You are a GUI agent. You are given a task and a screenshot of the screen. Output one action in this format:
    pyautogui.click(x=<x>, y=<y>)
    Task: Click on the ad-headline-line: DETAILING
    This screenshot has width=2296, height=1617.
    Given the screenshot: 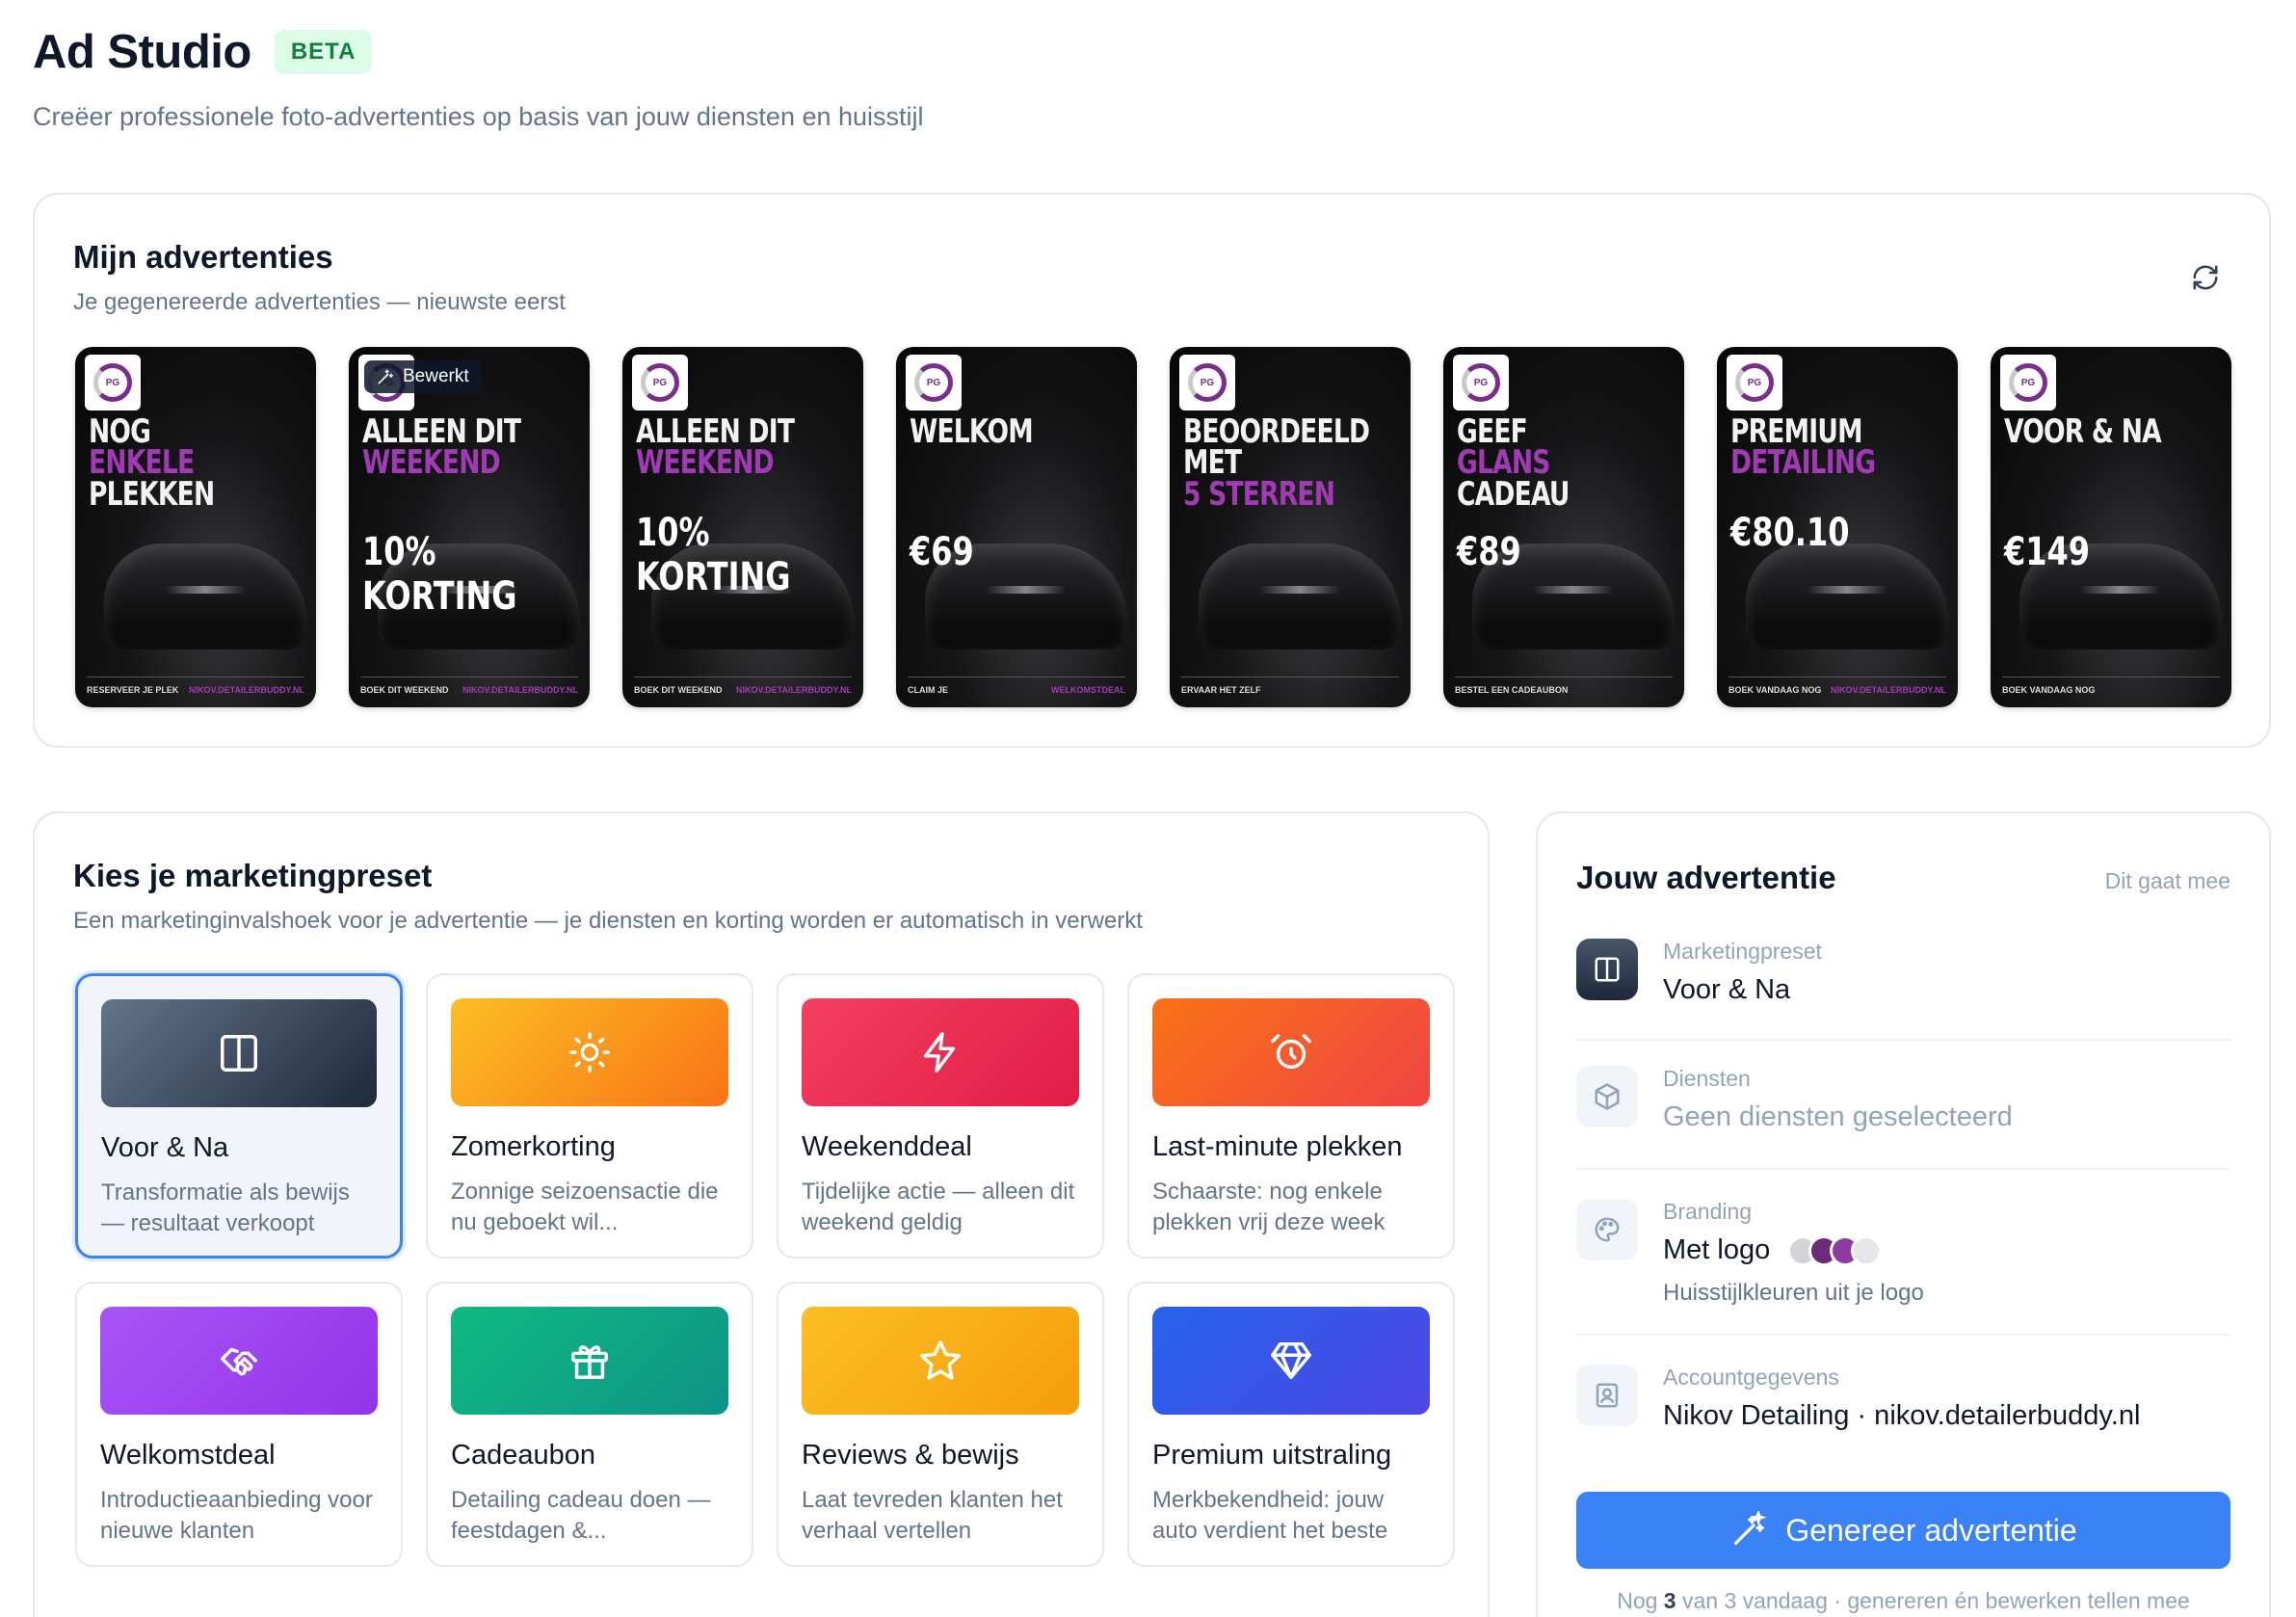 What is the action you would take?
    pyautogui.click(x=1803, y=463)
    